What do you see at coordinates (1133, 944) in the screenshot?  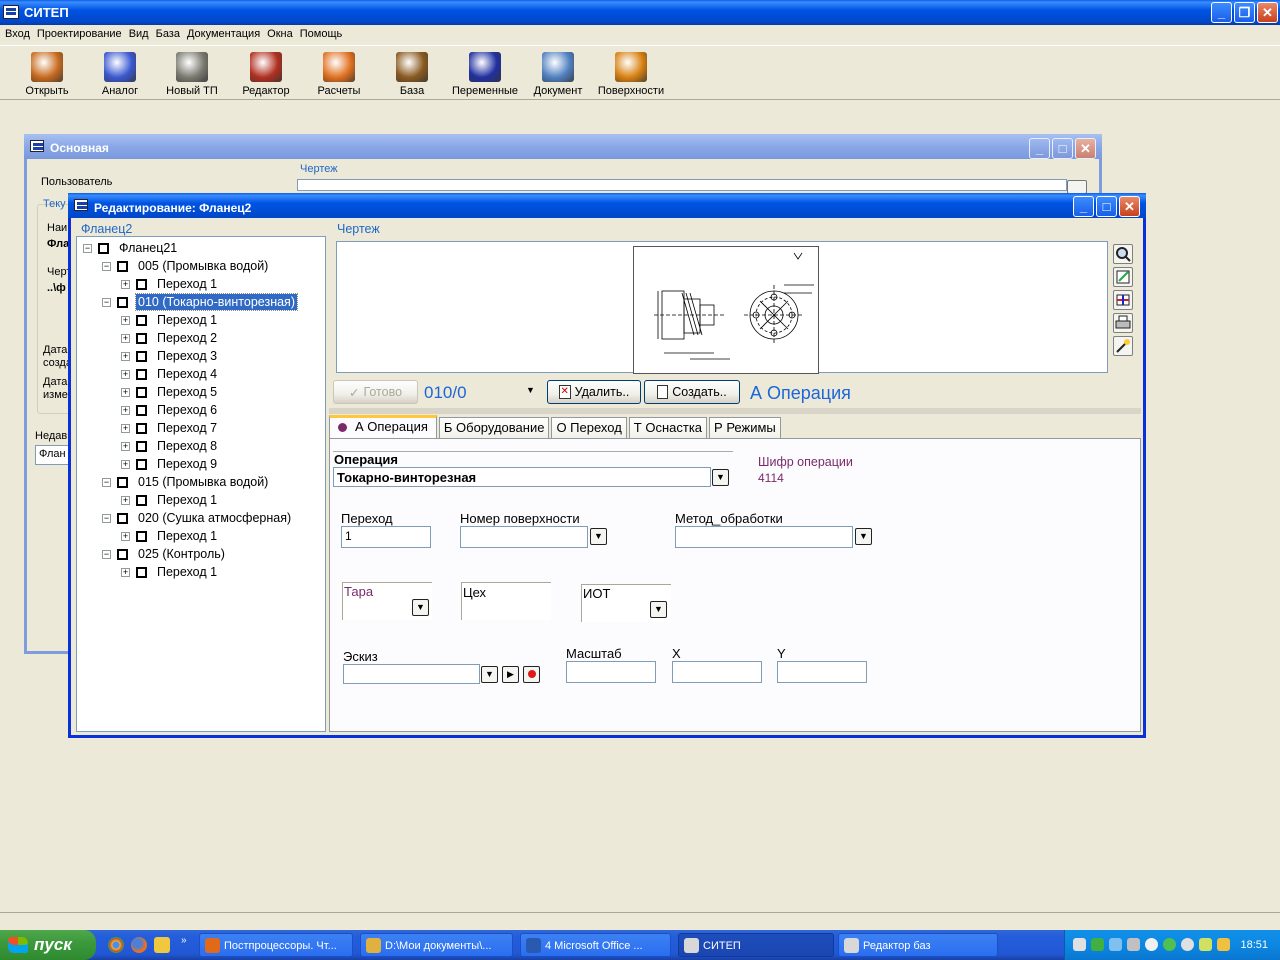 I see `network-wireless-icon` at bounding box center [1133, 944].